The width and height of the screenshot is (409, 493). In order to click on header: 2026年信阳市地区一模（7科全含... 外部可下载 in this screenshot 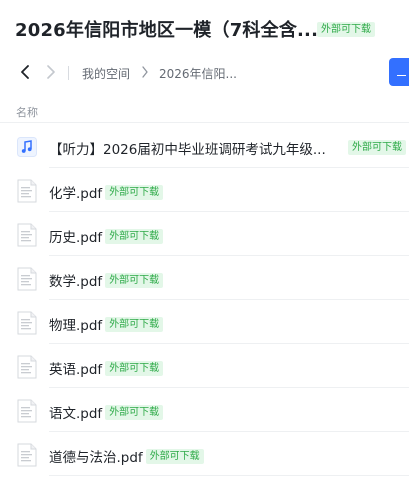, I will do `click(204, 29)`.